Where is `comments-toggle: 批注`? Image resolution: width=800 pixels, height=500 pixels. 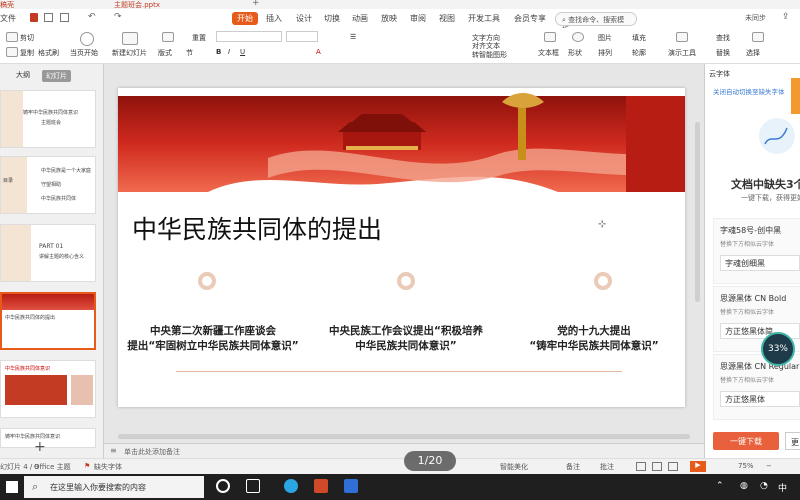
comments-toggle: 批注 is located at coordinates (607, 467).